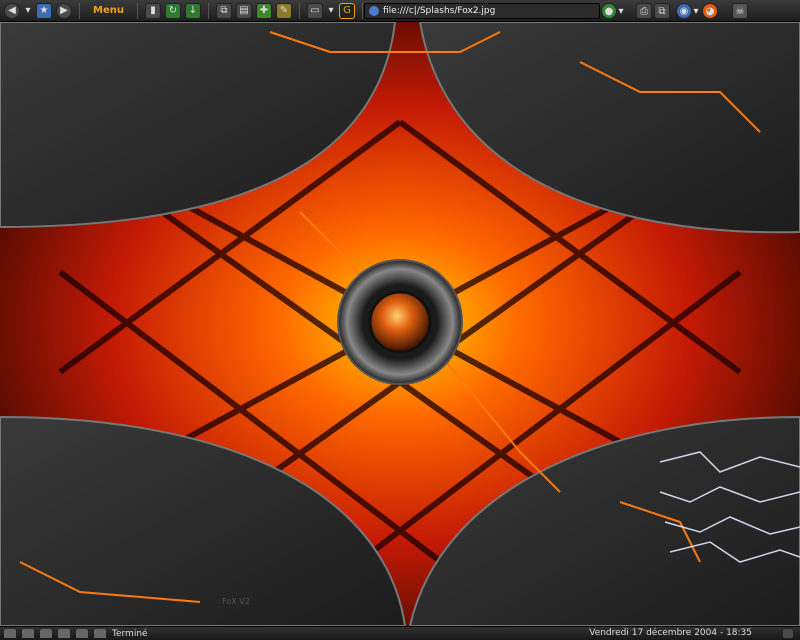 Image resolution: width=800 pixels, height=640 pixels. I want to click on url-text: file:///c|/Splashs/Fox2.jpg, so click(439, 11).